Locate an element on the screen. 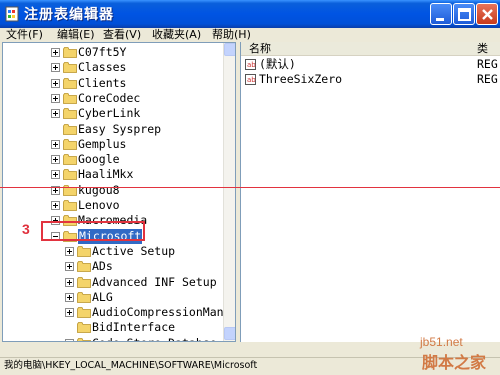 This screenshot has height=375, width=500. tree-node: ADs is located at coordinates (113, 266).